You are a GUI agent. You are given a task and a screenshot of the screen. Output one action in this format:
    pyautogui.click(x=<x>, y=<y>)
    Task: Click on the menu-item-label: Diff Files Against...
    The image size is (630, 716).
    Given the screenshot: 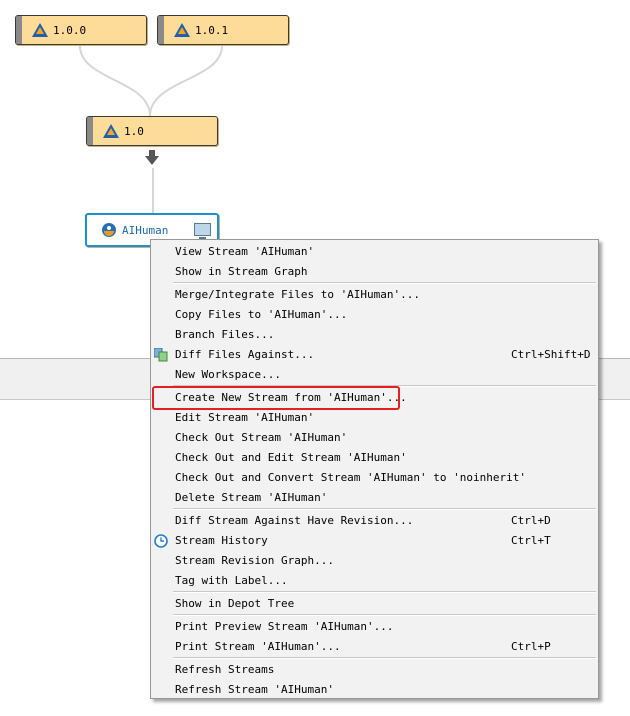 What is the action you would take?
    pyautogui.click(x=245, y=354)
    